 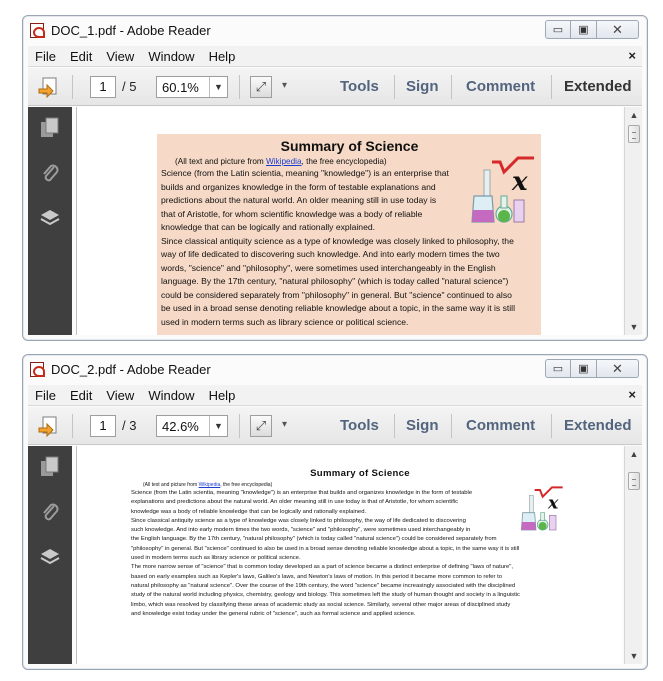 I want to click on navigation-pane, so click(x=50, y=555).